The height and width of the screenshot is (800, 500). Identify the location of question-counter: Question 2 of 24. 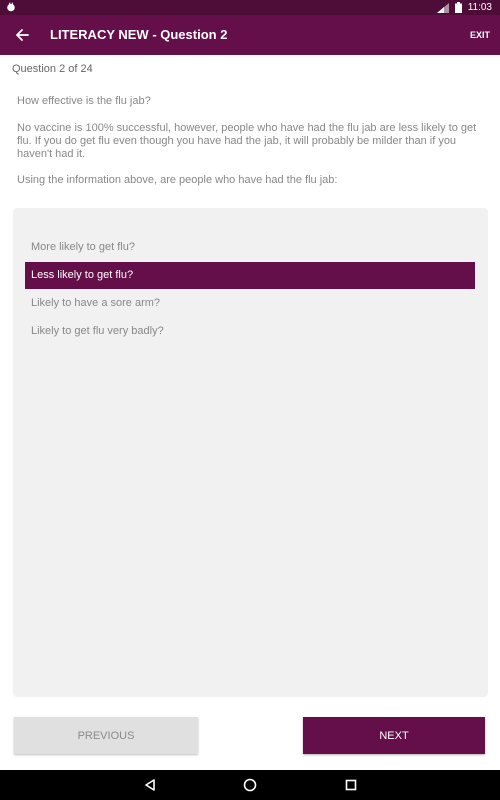
(52, 69).